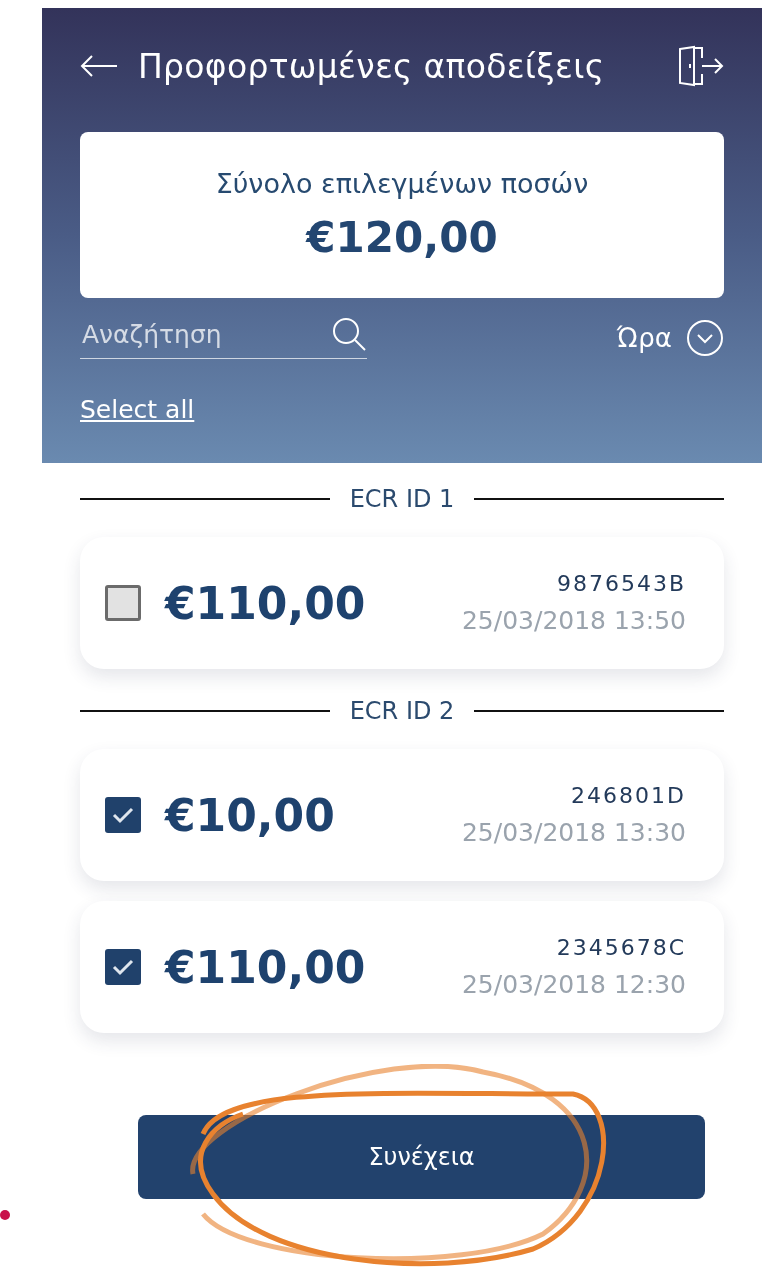 The height and width of the screenshot is (1274, 769). I want to click on back-arrow-icon, so click(99, 66).